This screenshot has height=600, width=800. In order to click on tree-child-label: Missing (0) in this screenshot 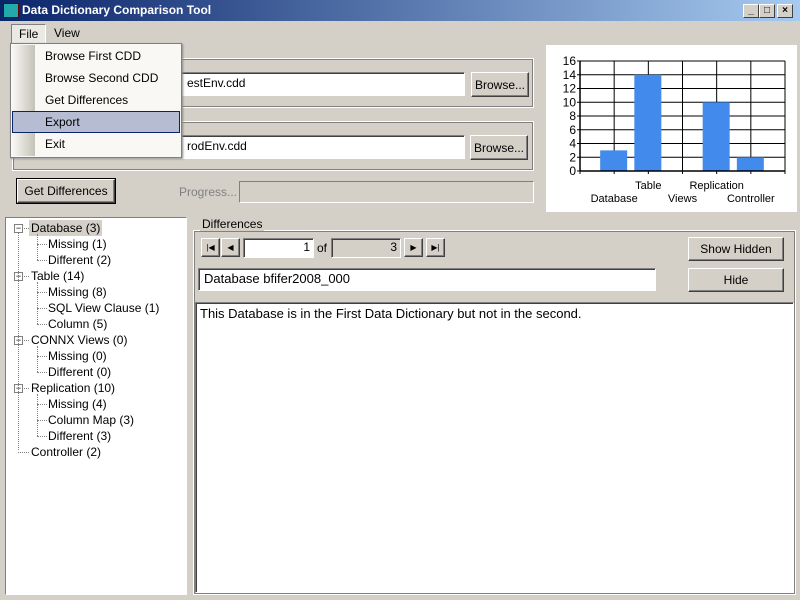, I will do `click(77, 356)`.